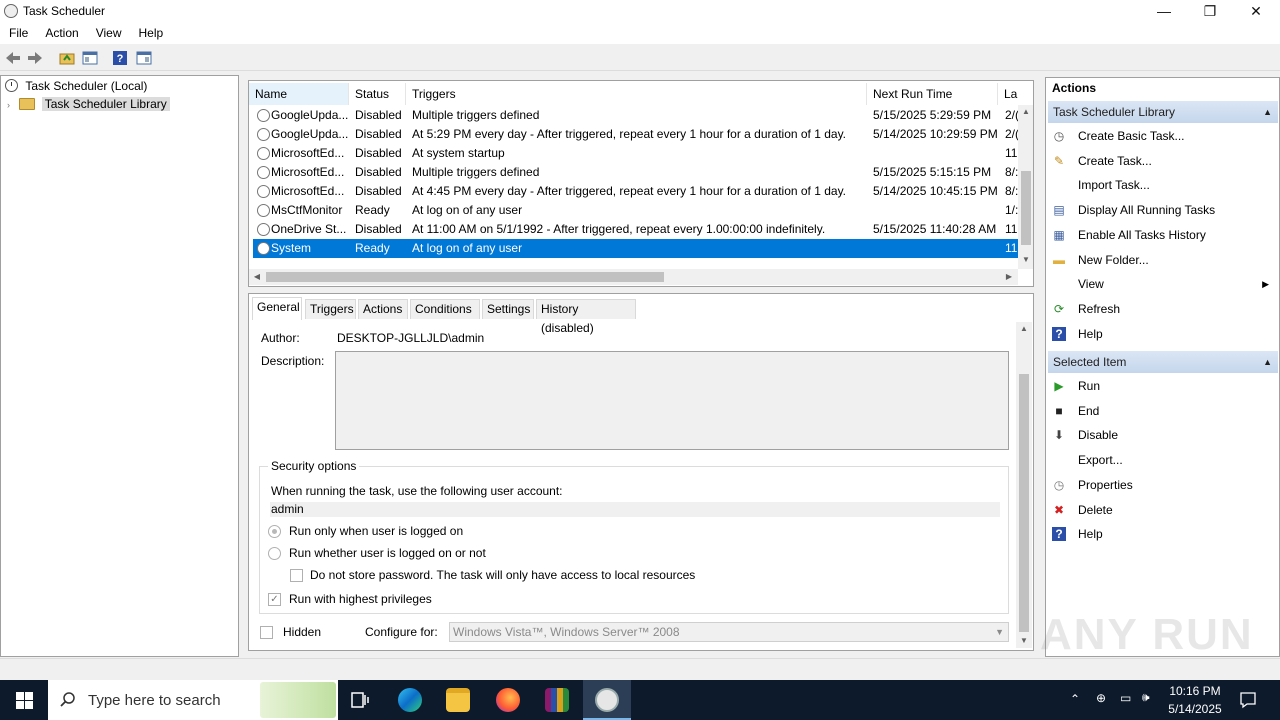 Image resolution: width=1280 pixels, height=720 pixels. I want to click on radio-run-logged-on, so click(274, 531).